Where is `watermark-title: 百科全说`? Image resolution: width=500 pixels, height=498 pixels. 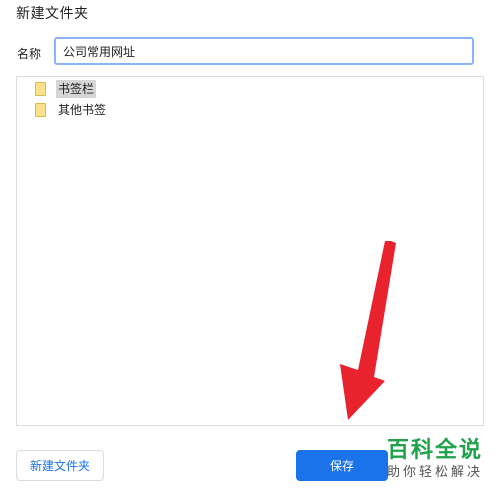
watermark-title: 百科全说 is located at coordinates (434, 450).